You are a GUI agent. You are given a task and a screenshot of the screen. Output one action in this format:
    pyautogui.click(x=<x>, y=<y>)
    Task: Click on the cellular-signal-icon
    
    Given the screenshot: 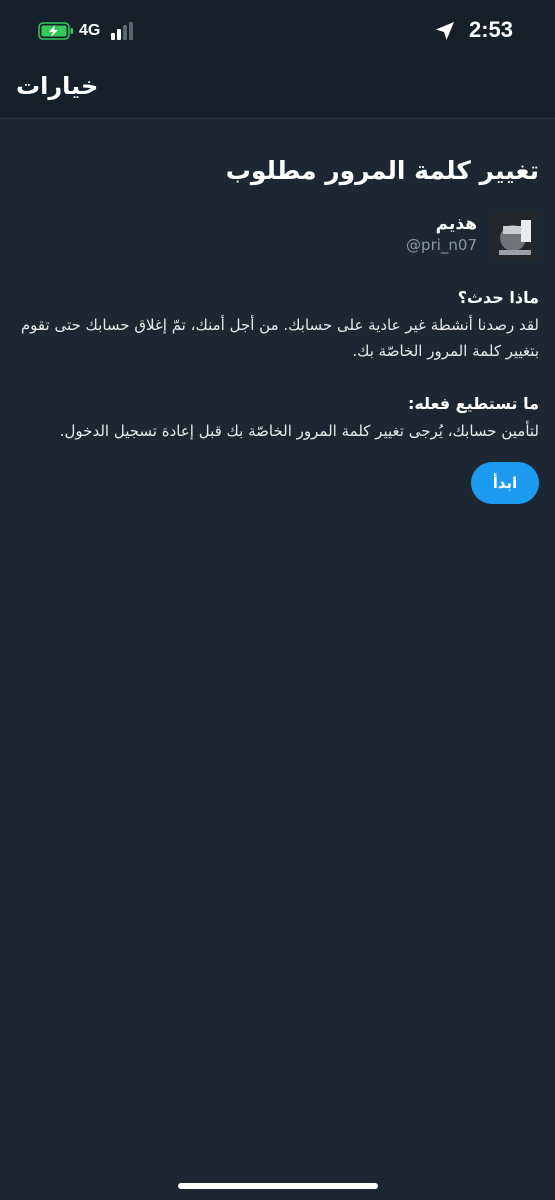 What is the action you would take?
    pyautogui.click(x=122, y=31)
    